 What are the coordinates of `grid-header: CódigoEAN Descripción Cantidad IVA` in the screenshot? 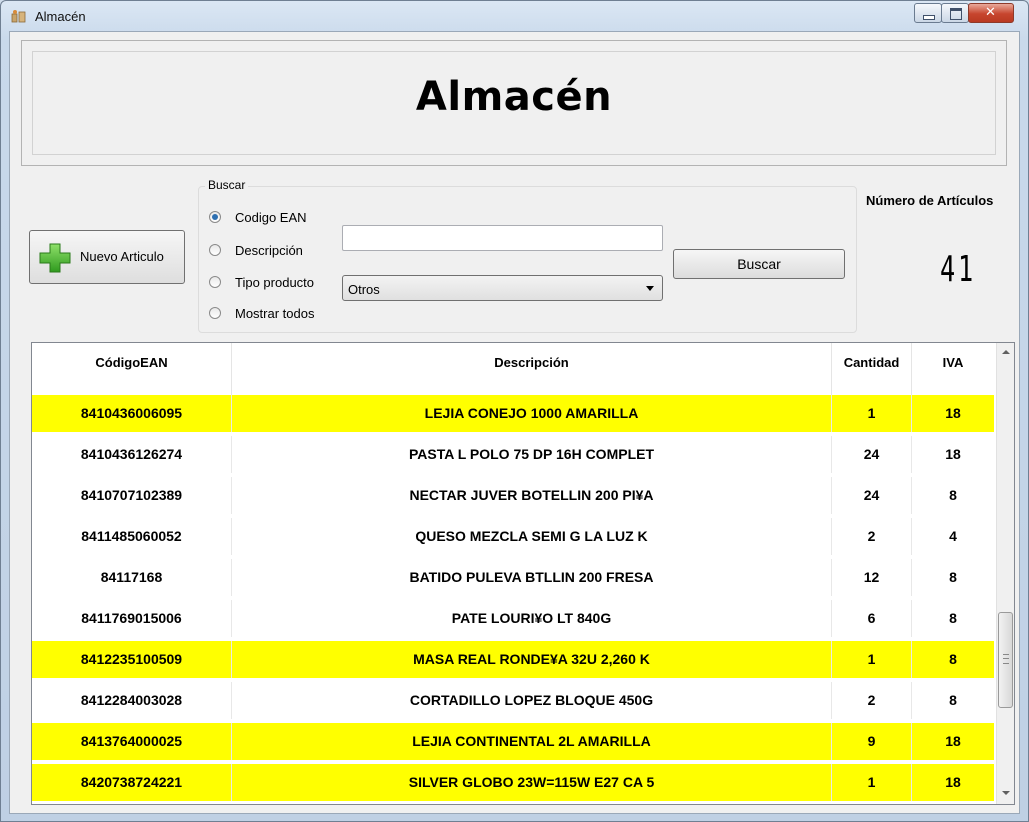 It's located at (513, 369).